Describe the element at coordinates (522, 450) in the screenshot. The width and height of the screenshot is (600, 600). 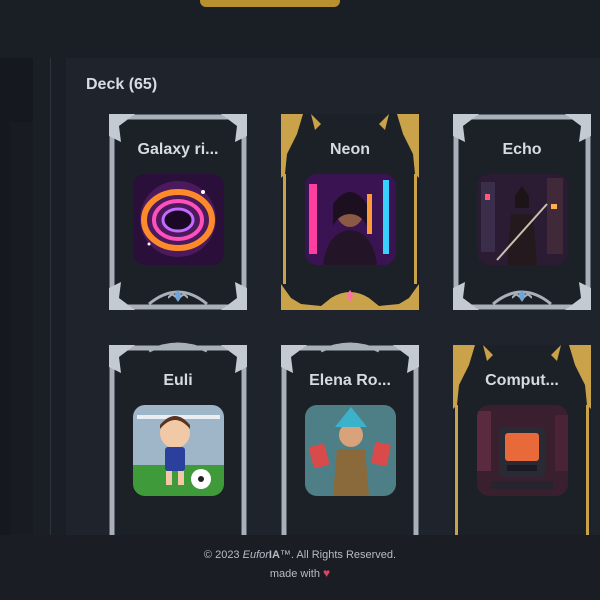
I see `card-art-retro-computer` at that location.